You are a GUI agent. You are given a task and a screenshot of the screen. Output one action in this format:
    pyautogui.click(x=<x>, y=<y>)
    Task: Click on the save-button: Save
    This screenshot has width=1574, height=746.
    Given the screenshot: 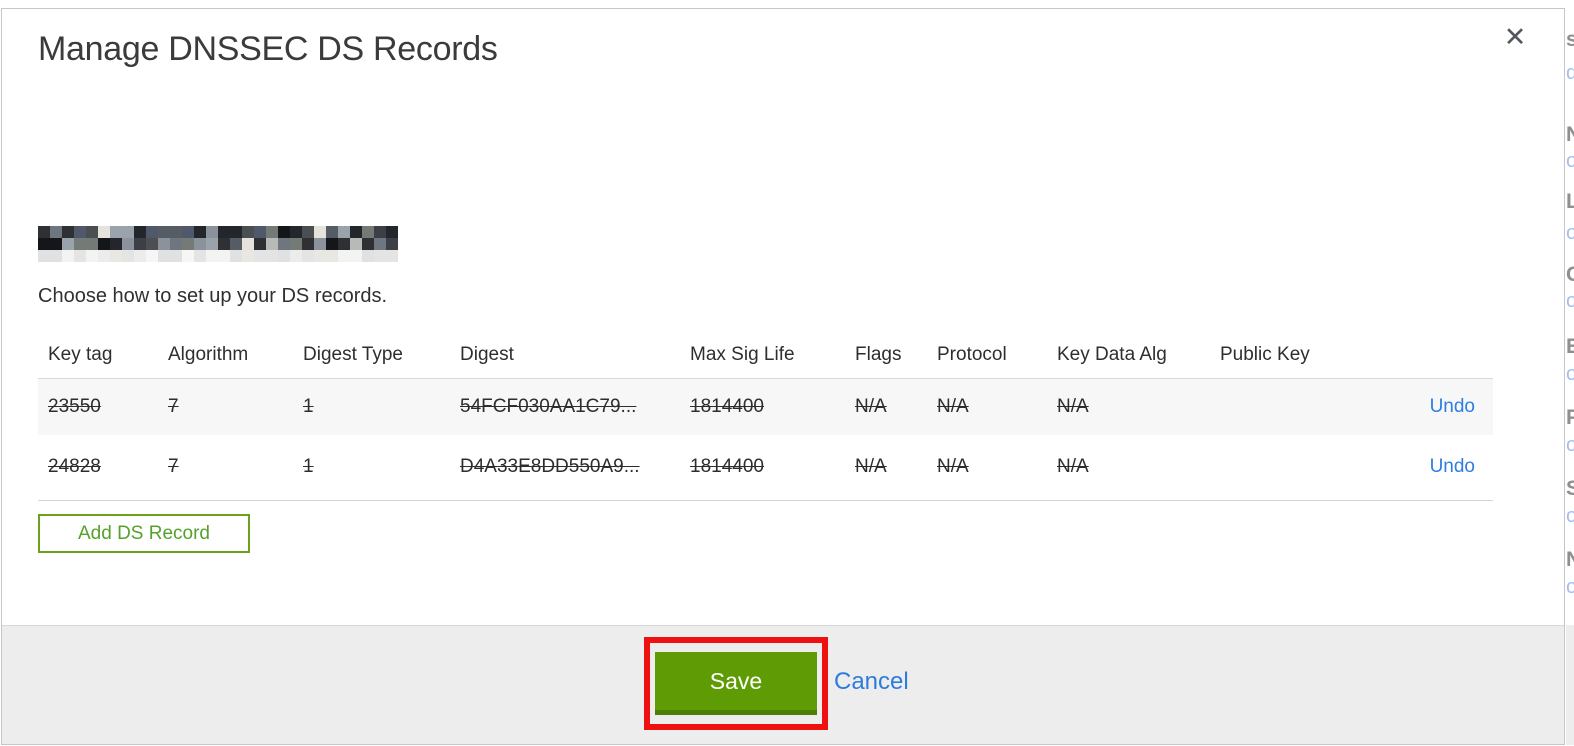 What is the action you would take?
    pyautogui.click(x=736, y=683)
    